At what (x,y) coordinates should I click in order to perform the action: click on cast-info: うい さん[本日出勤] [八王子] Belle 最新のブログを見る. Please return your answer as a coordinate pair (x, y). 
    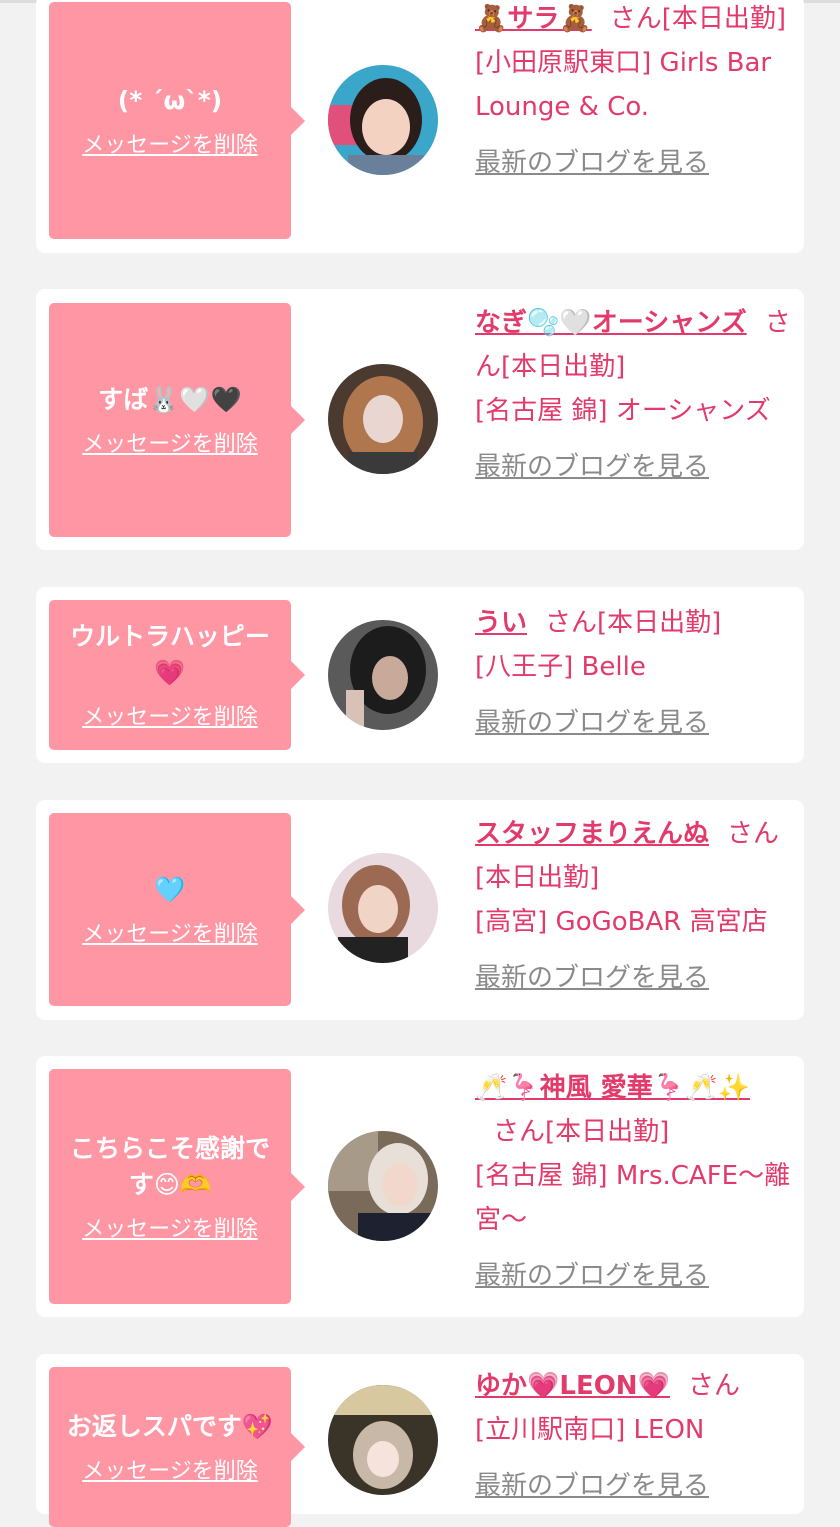
    Looking at the image, I should click on (634, 673).